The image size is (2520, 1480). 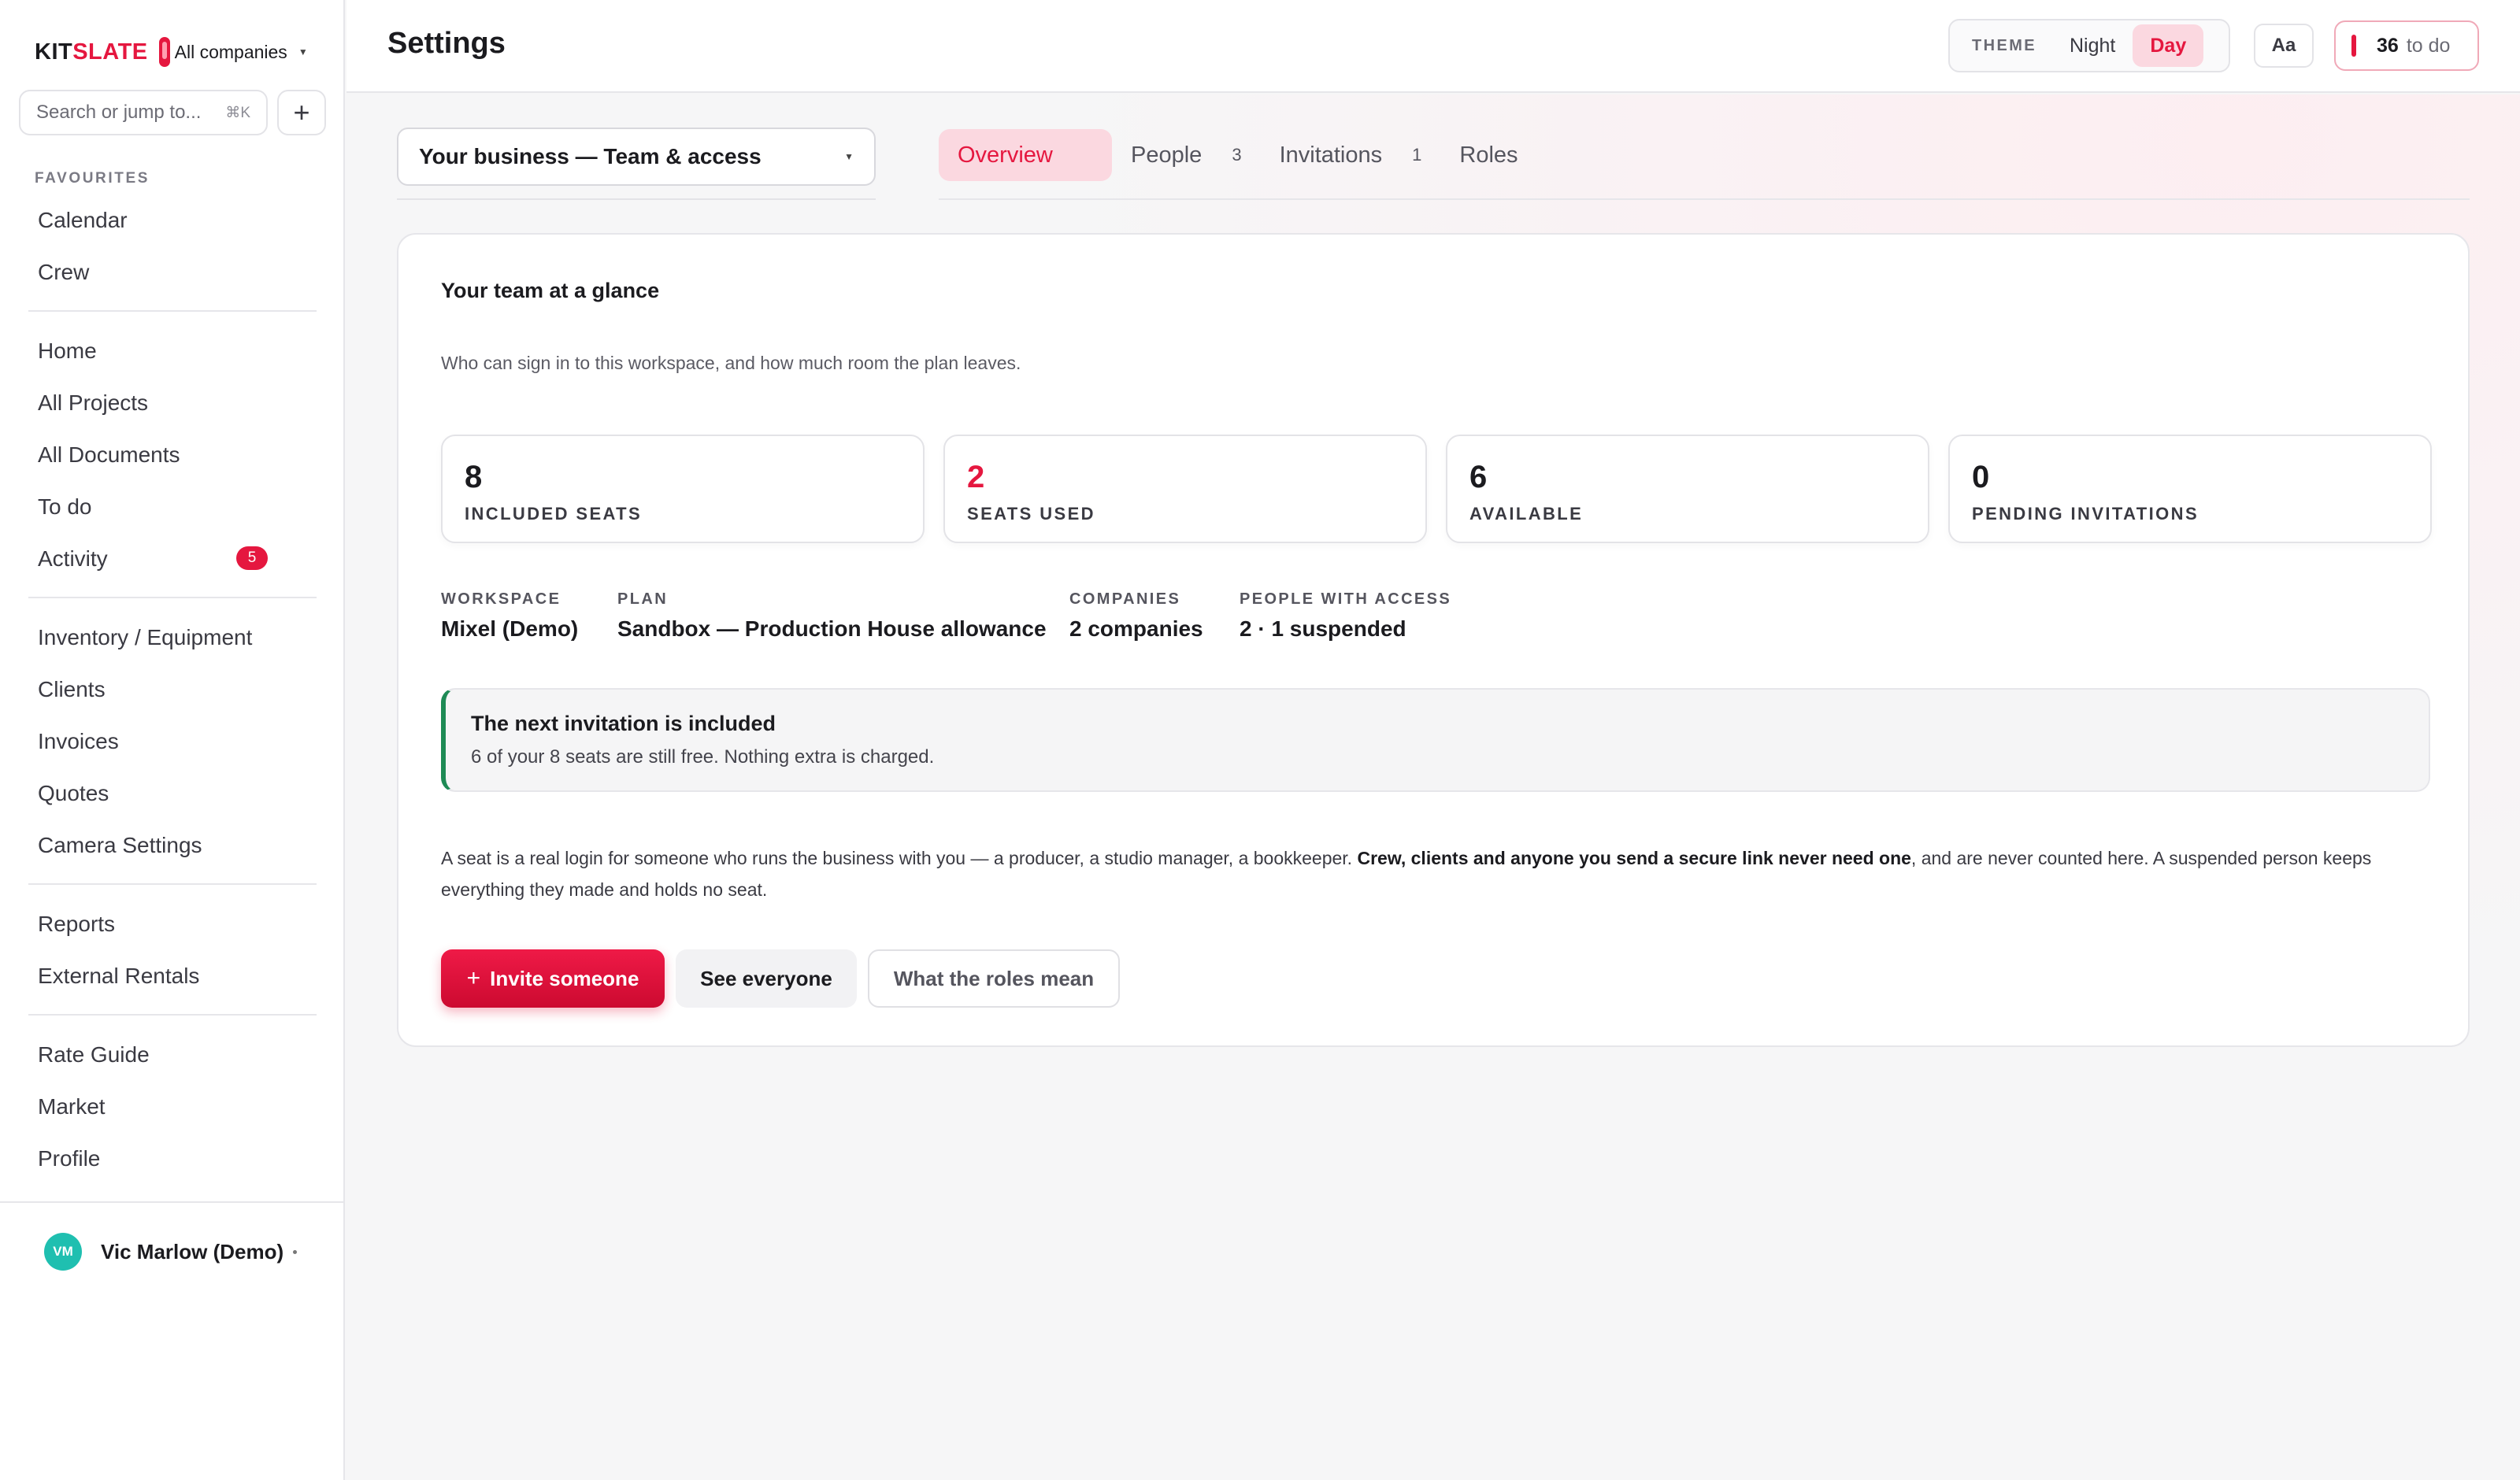 I want to click on font-size-button: Aa, so click(x=2284, y=46).